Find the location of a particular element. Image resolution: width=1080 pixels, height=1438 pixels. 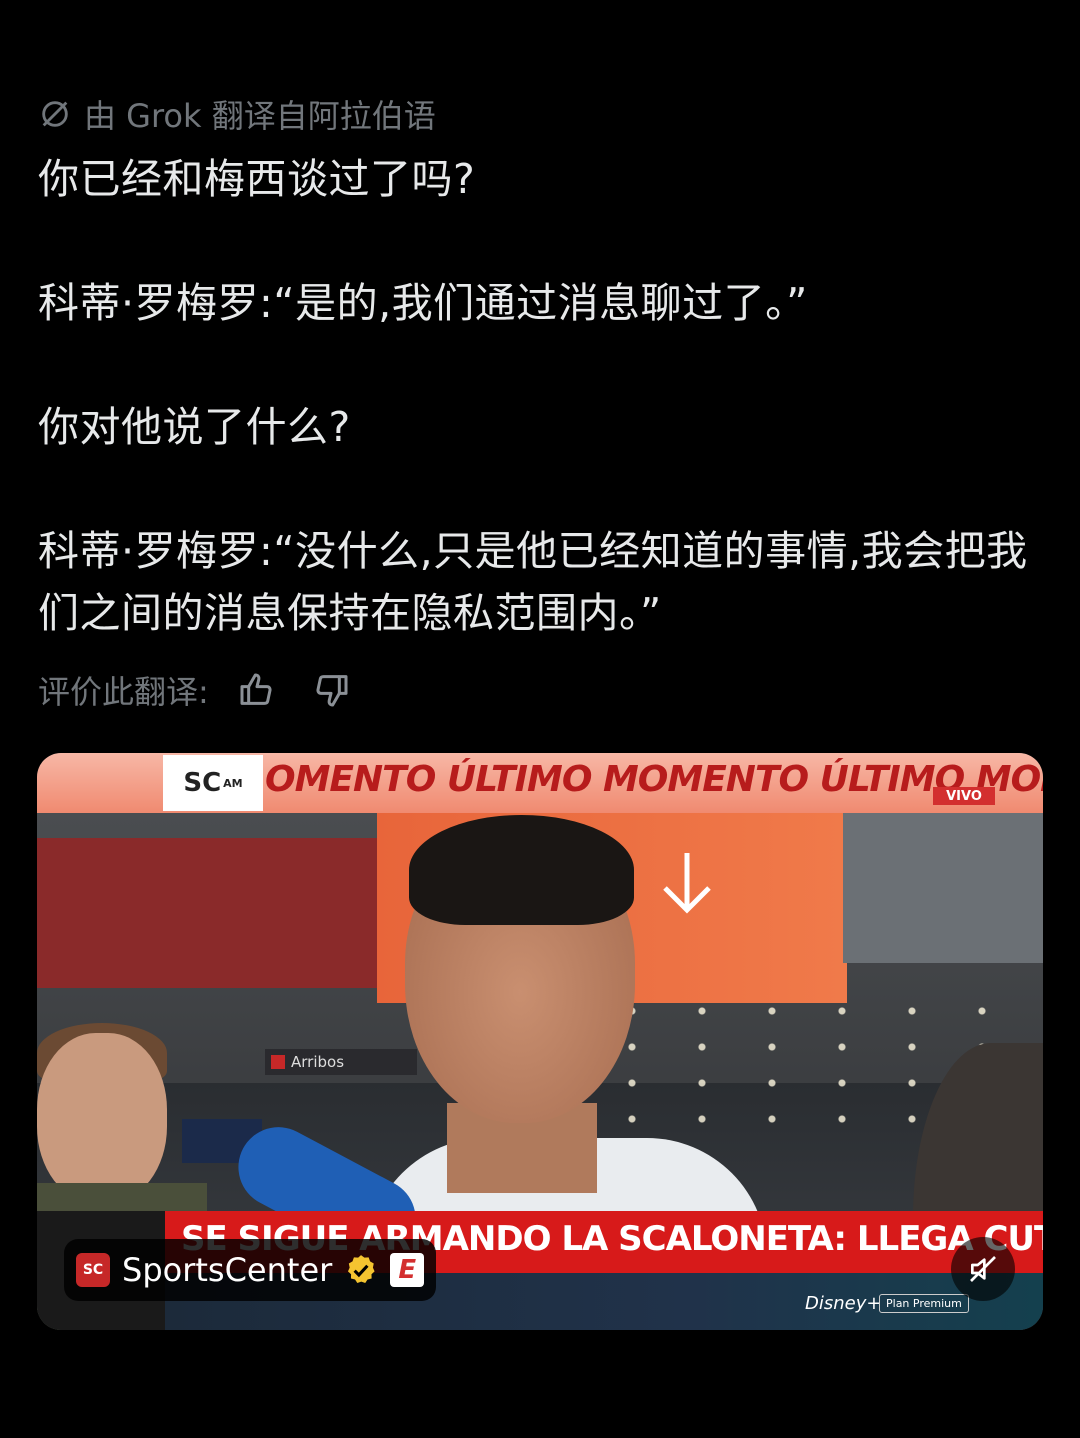

translation-notice: 由 Grok 翻译自阿拉伯语 is located at coordinates (237, 114).